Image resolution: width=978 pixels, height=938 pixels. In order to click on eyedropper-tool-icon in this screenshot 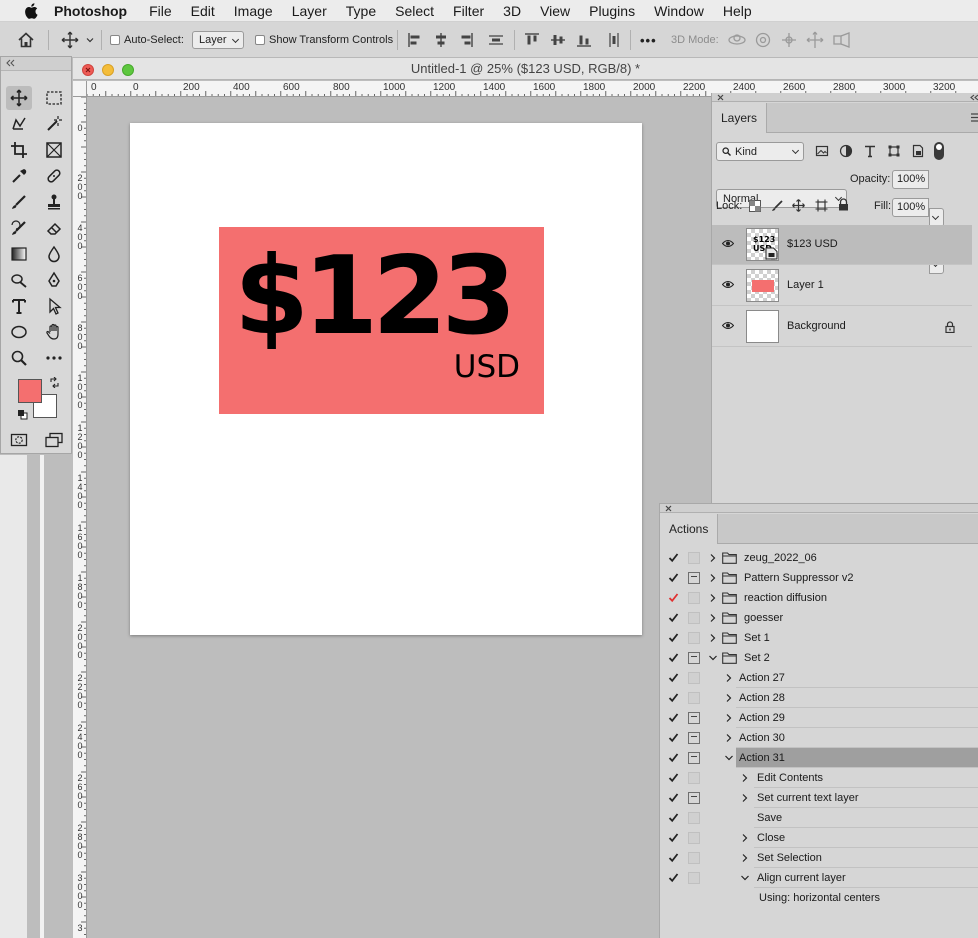, I will do `click(19, 176)`.